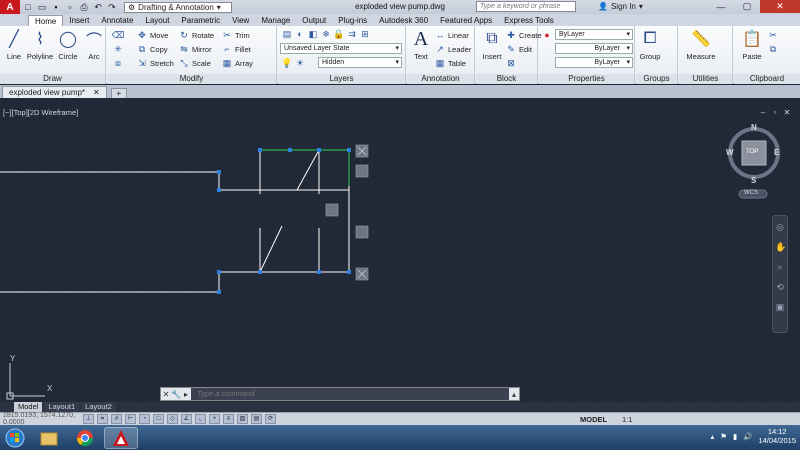 This screenshot has height=450, width=800. I want to click on snap-mode-icon: ⌗, so click(102, 419).